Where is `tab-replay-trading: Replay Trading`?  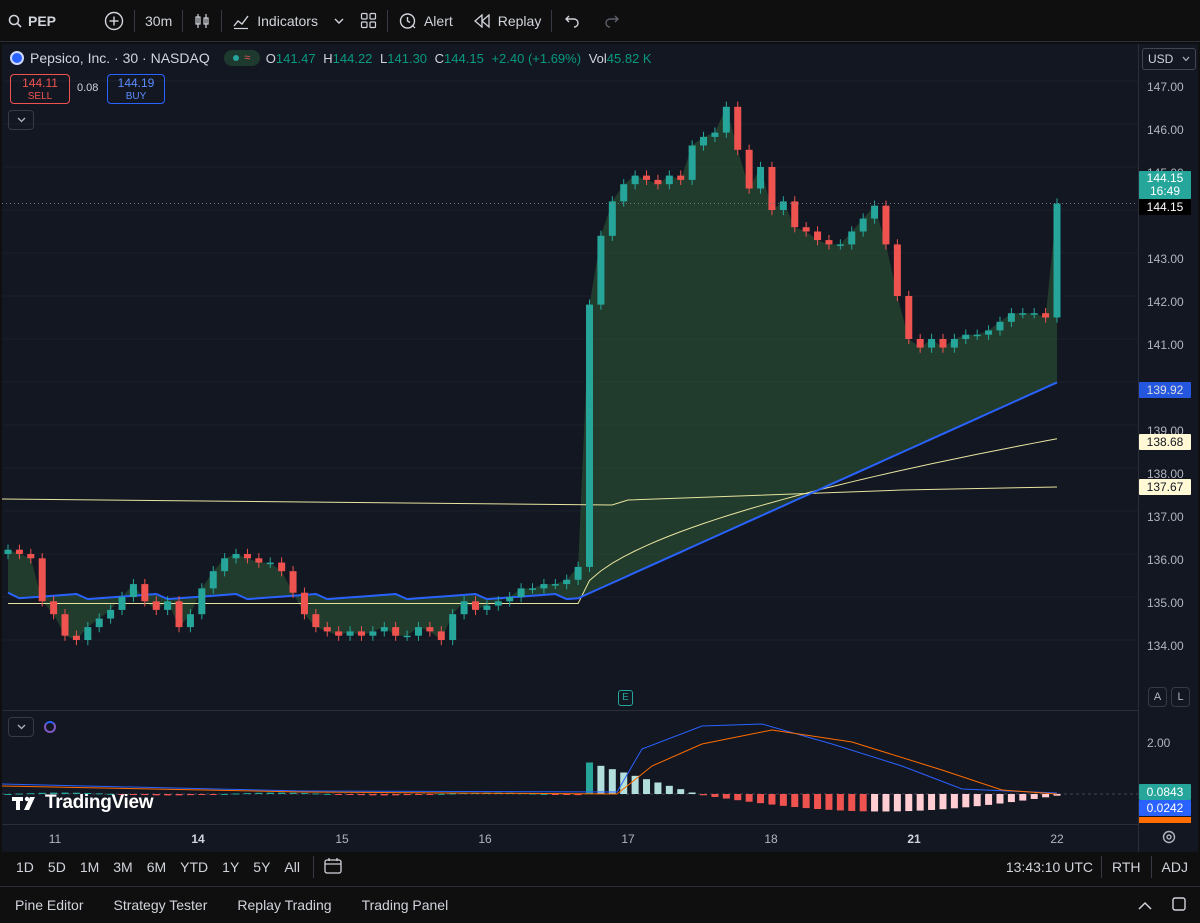
tab-replay-trading: Replay Trading is located at coordinates (284, 905).